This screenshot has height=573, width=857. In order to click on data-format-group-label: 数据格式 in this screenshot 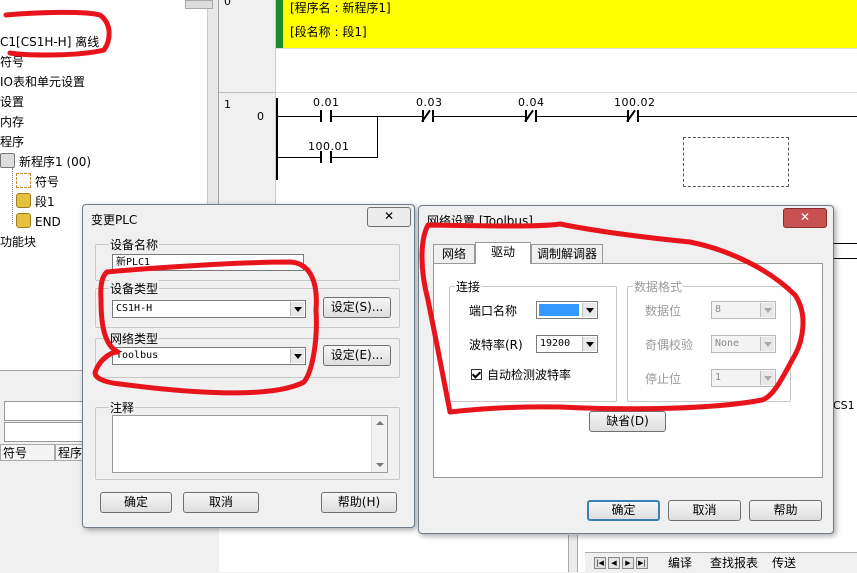, I will do `click(658, 286)`.